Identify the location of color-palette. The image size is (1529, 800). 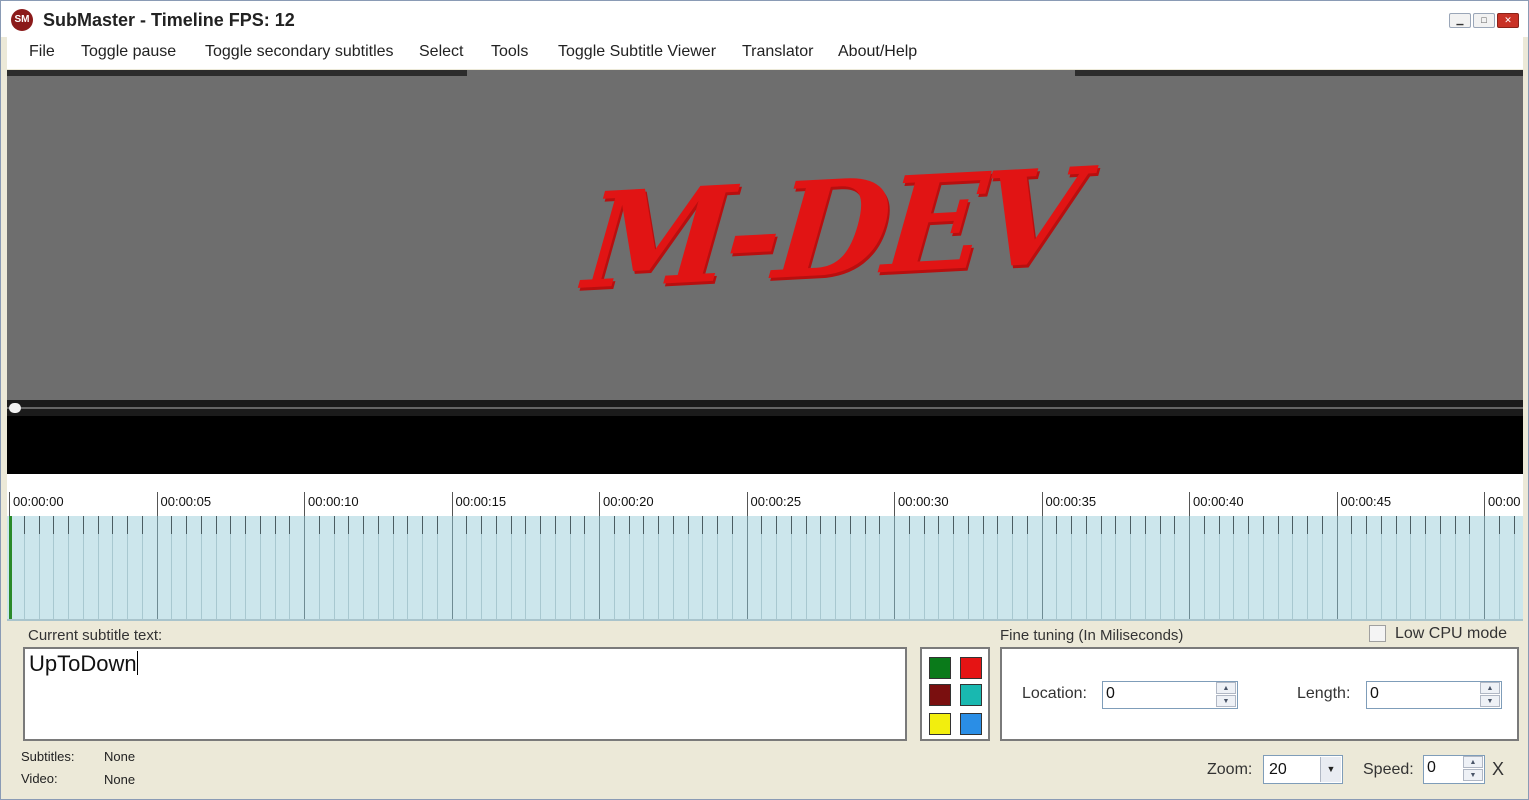
(955, 694).